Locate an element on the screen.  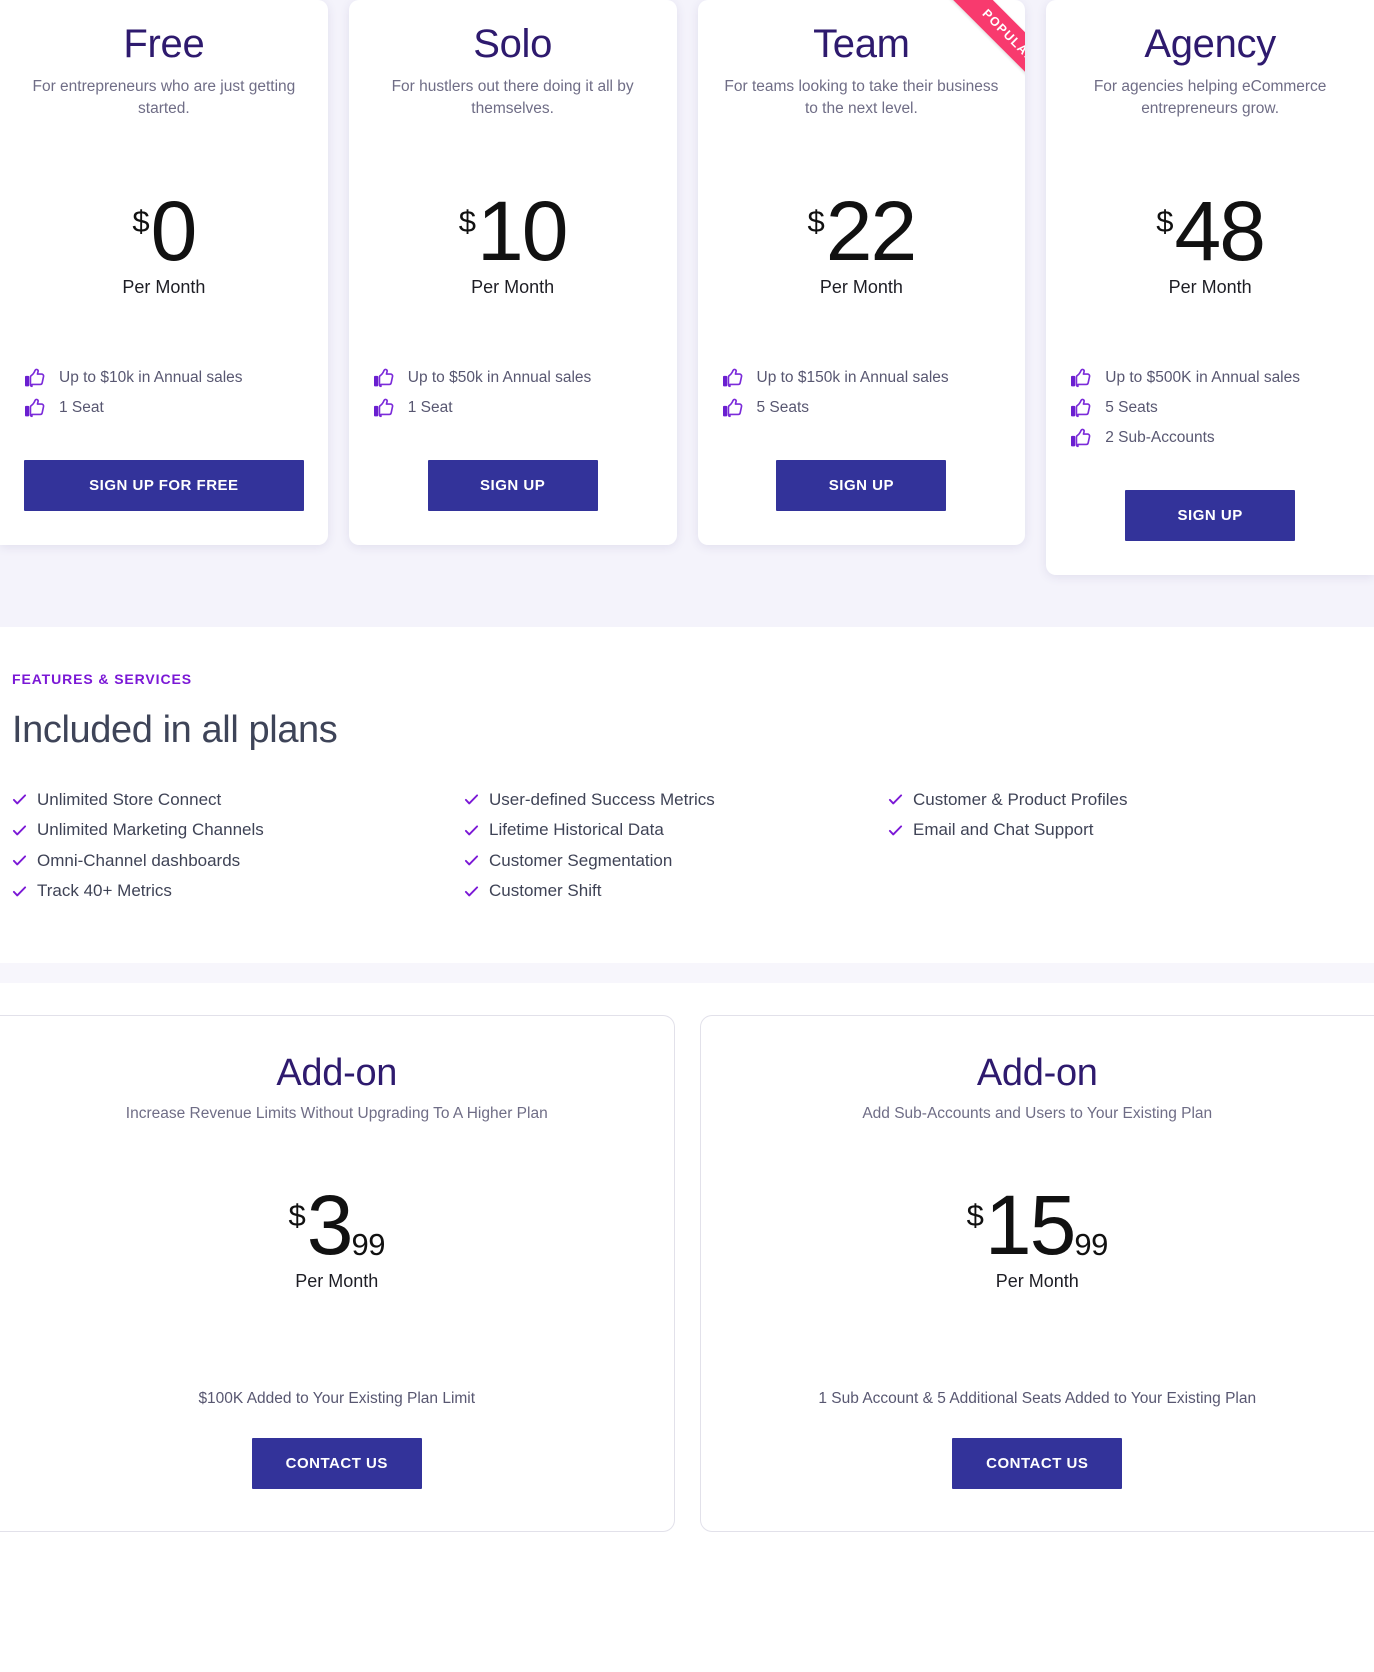
included-feature-label: Unlimited Store Connect is located at coordinates (129, 799).